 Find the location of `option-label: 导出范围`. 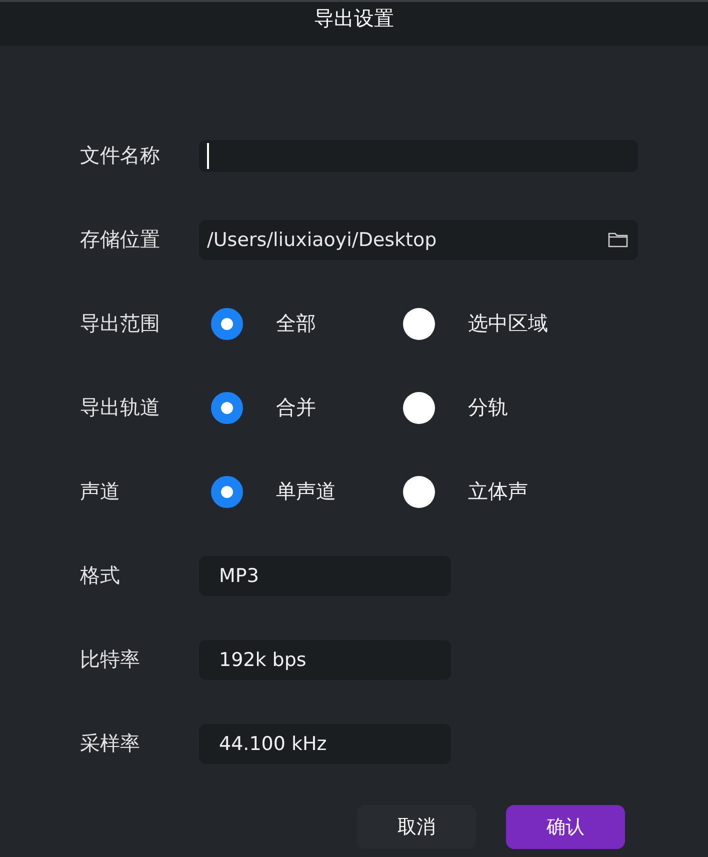

option-label: 导出范围 is located at coordinates (120, 323).